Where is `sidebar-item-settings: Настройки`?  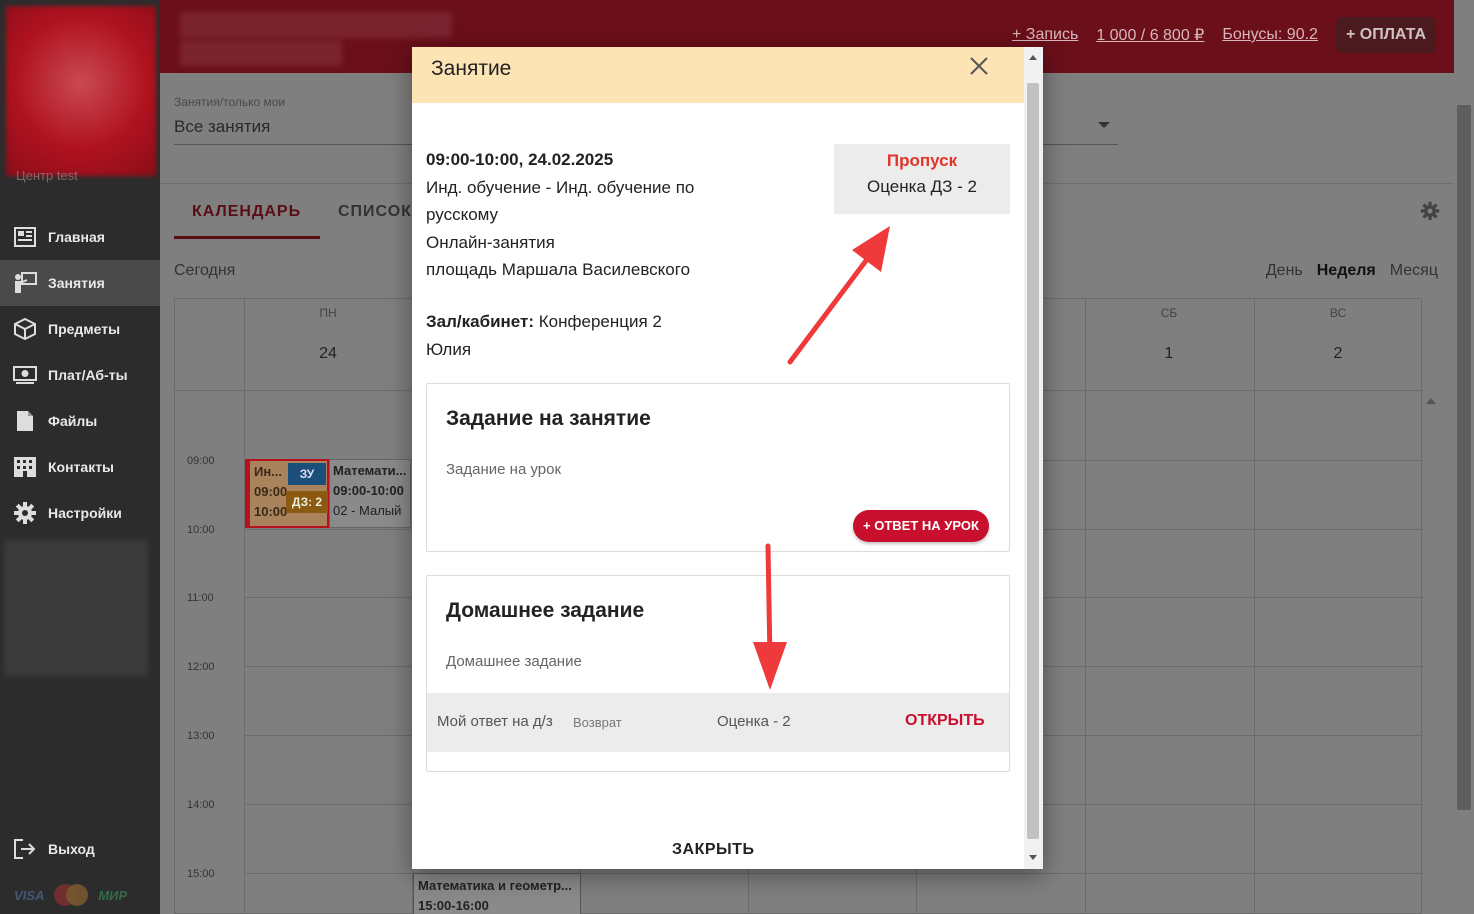 sidebar-item-settings: Настройки is located at coordinates (80, 513).